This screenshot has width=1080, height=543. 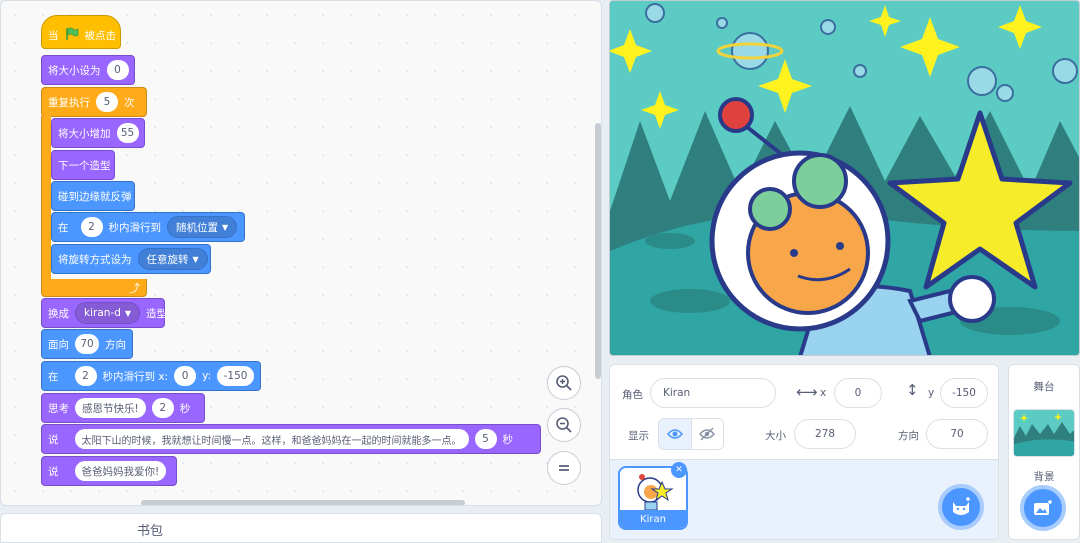 I want to click on point-label: 面向, so click(x=58, y=344).